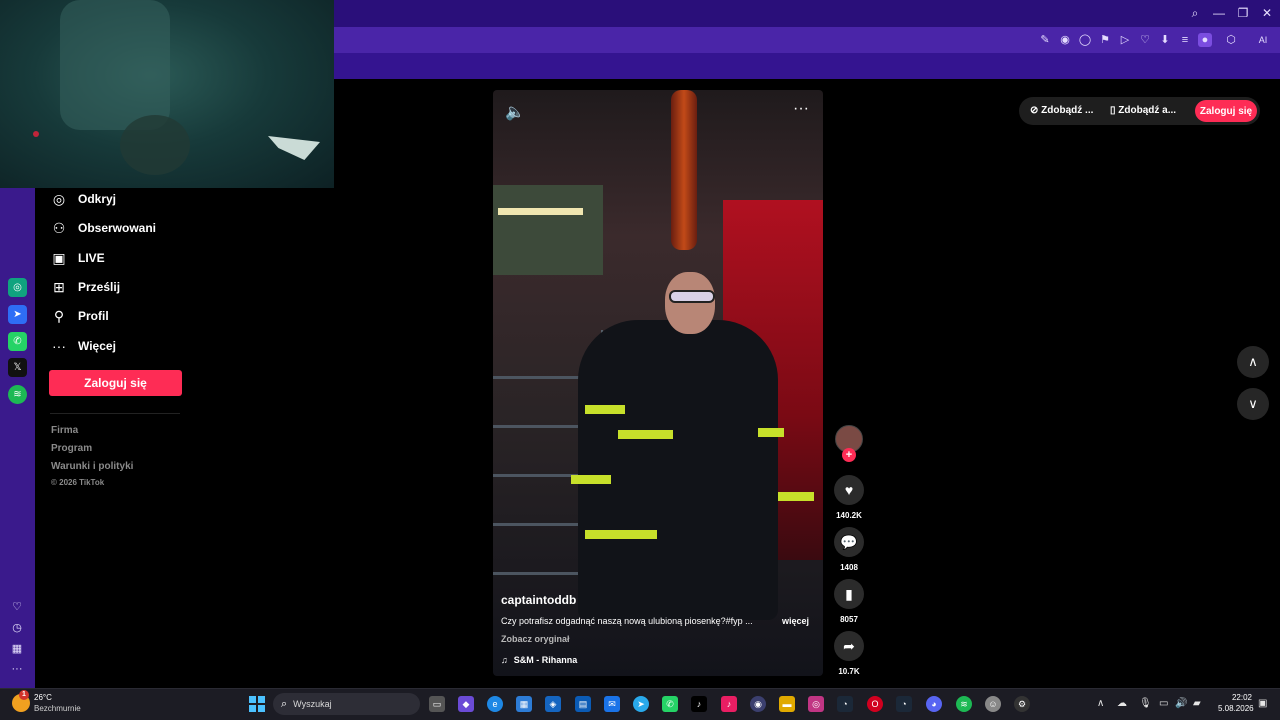  What do you see at coordinates (1236, 708) in the screenshot?
I see `clock-date: 5.08.2026` at bounding box center [1236, 708].